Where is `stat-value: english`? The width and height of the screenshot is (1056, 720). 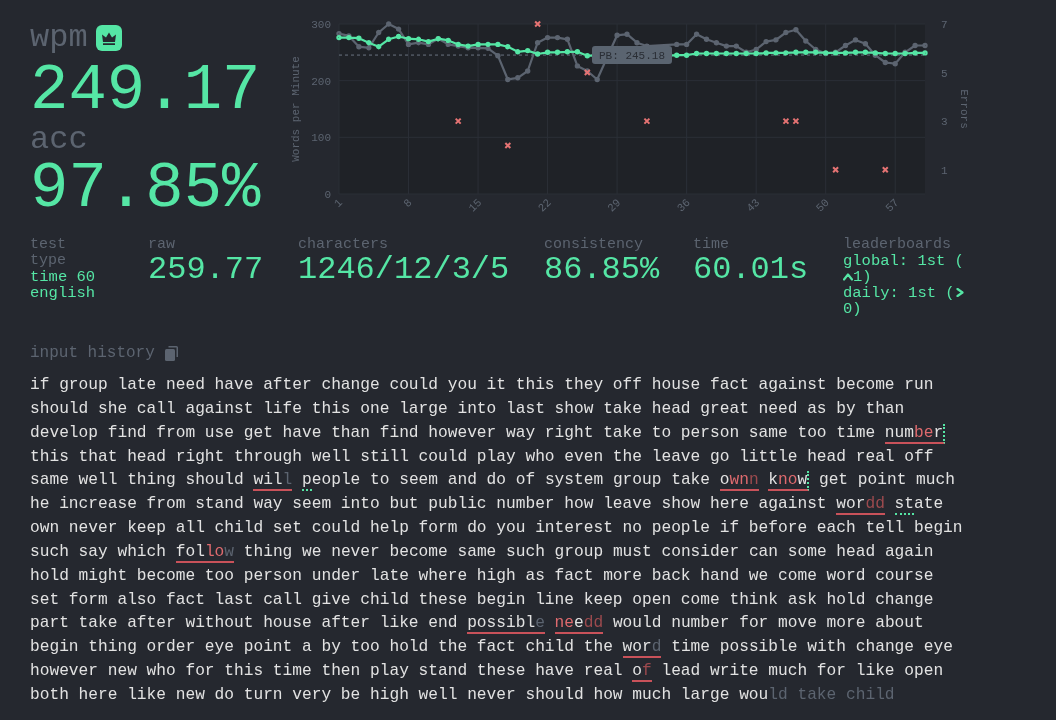
stat-value: english is located at coordinates (63, 293).